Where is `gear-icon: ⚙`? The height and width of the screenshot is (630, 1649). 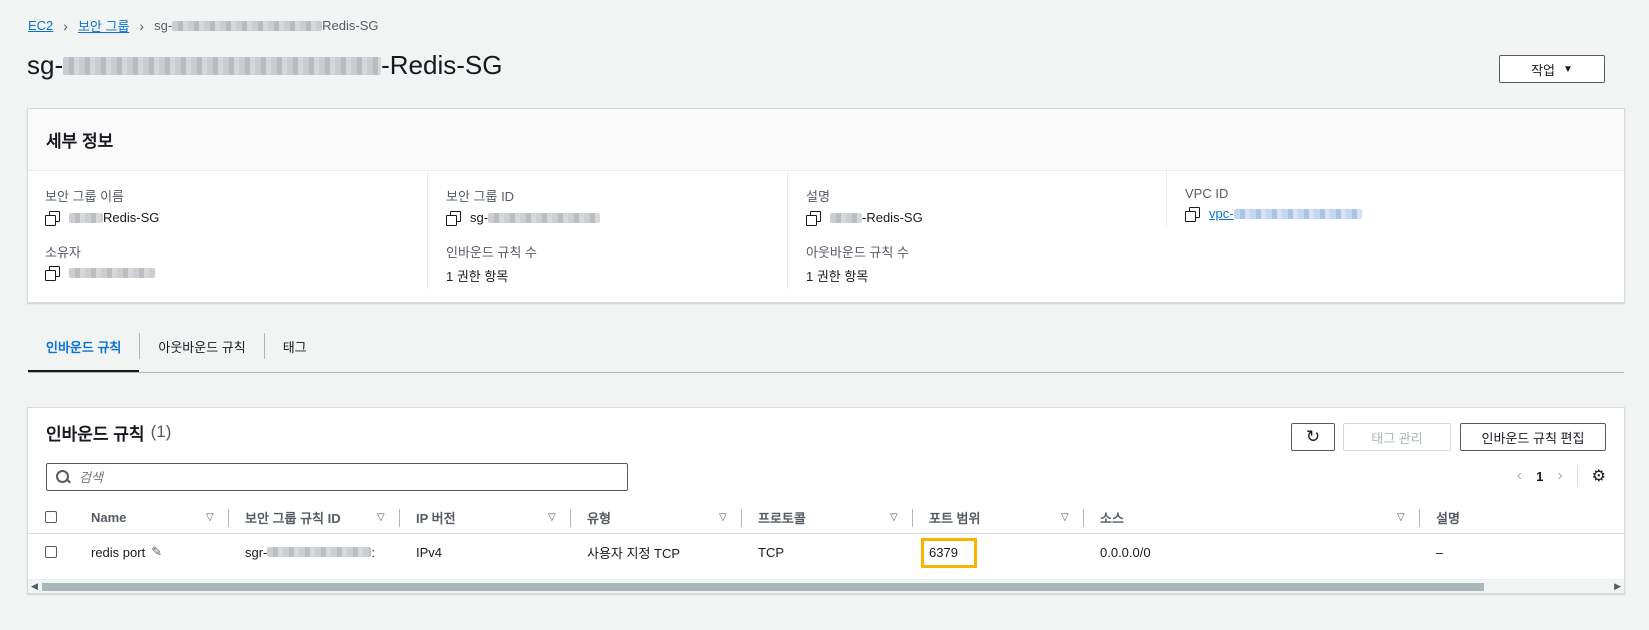
gear-icon: ⚙ is located at coordinates (1599, 476).